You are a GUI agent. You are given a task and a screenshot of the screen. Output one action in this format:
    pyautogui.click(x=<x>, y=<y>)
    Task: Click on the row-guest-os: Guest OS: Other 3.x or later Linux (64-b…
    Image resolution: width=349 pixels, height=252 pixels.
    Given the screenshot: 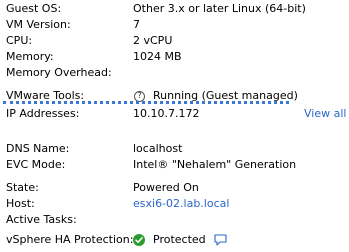 What is the action you would take?
    pyautogui.click(x=174, y=9)
    